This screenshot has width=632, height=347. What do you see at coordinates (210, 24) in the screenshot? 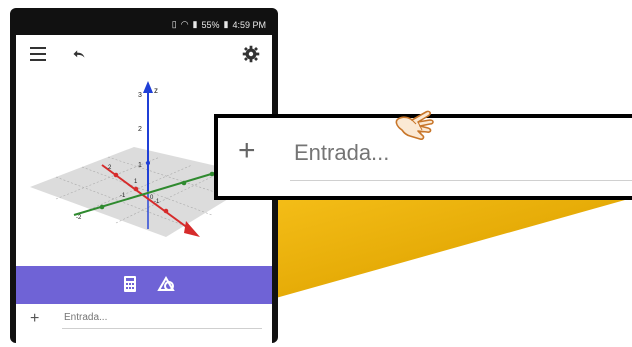
I see `battery-percent: 55%` at bounding box center [210, 24].